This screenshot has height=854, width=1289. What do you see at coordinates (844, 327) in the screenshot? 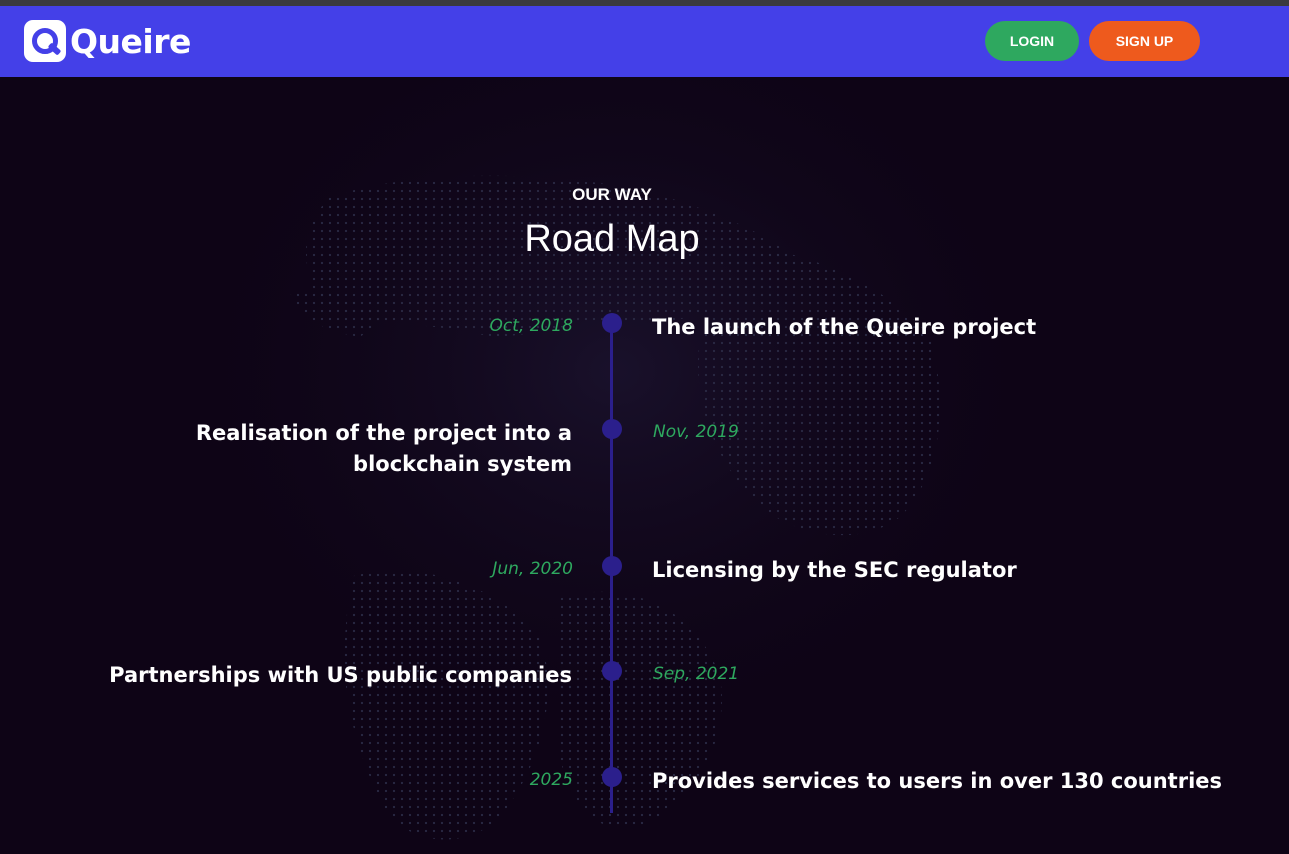
I see `timeline-event: The launch of the Queire project` at bounding box center [844, 327].